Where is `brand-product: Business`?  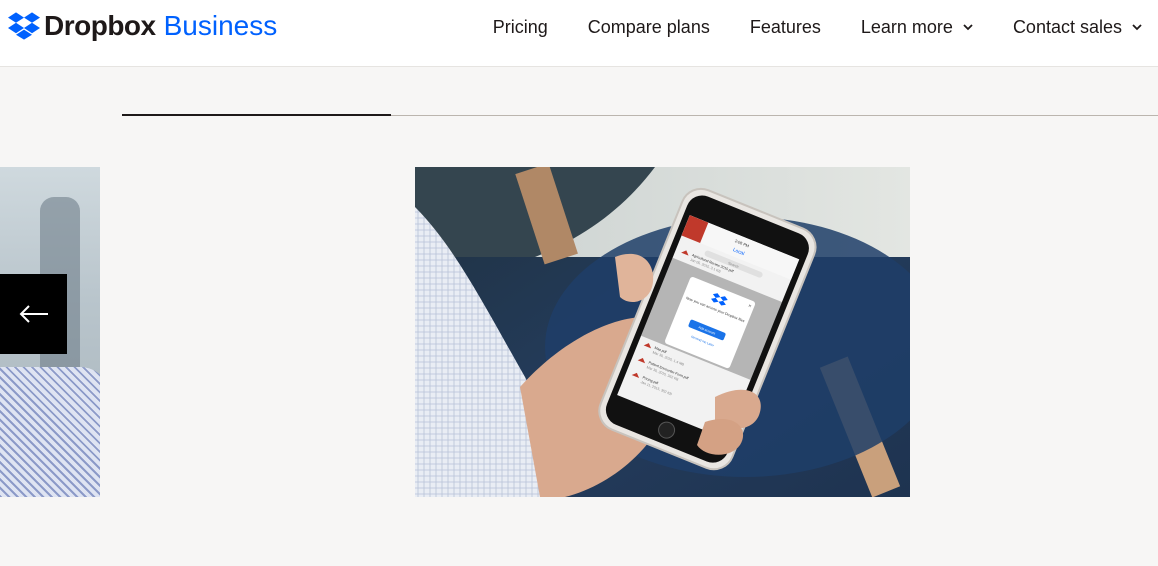
brand-product: Business is located at coordinates (220, 25).